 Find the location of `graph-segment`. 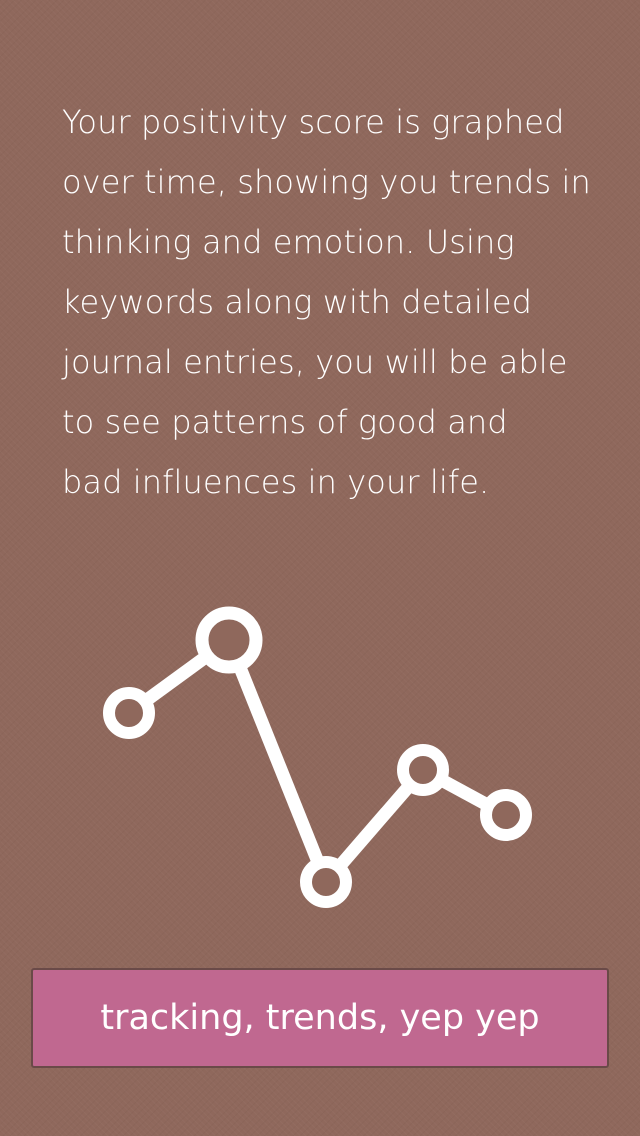

graph-segment is located at coordinates (277, 761).